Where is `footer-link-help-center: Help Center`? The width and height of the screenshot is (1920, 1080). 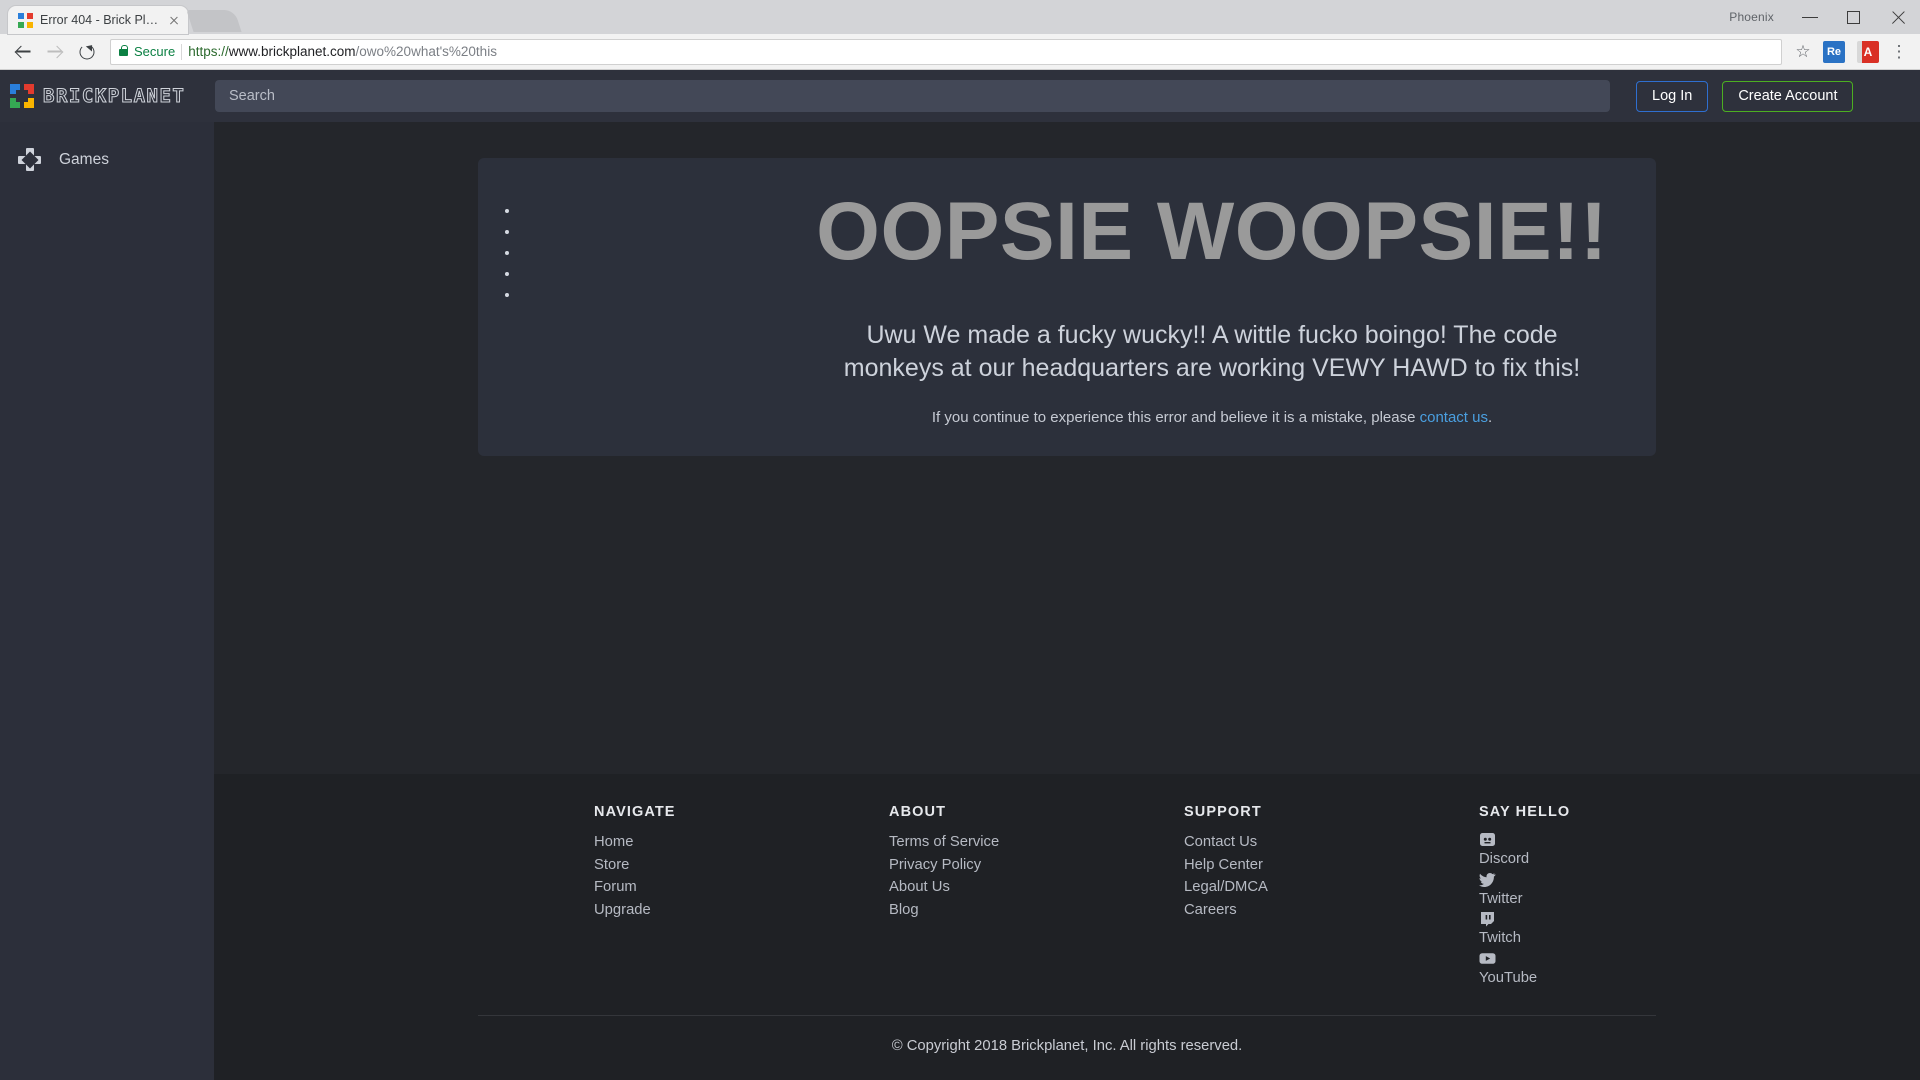 footer-link-help-center: Help Center is located at coordinates (1273, 865).